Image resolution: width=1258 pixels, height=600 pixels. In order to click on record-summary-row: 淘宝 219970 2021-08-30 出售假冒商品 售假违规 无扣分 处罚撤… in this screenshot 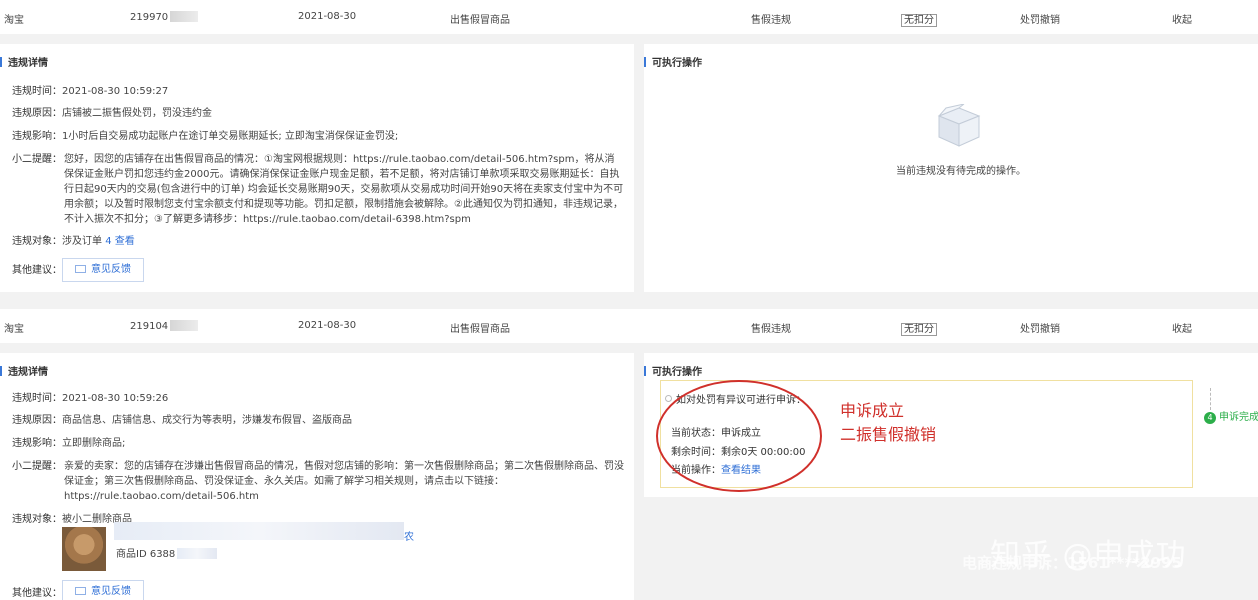, I will do `click(629, 17)`.